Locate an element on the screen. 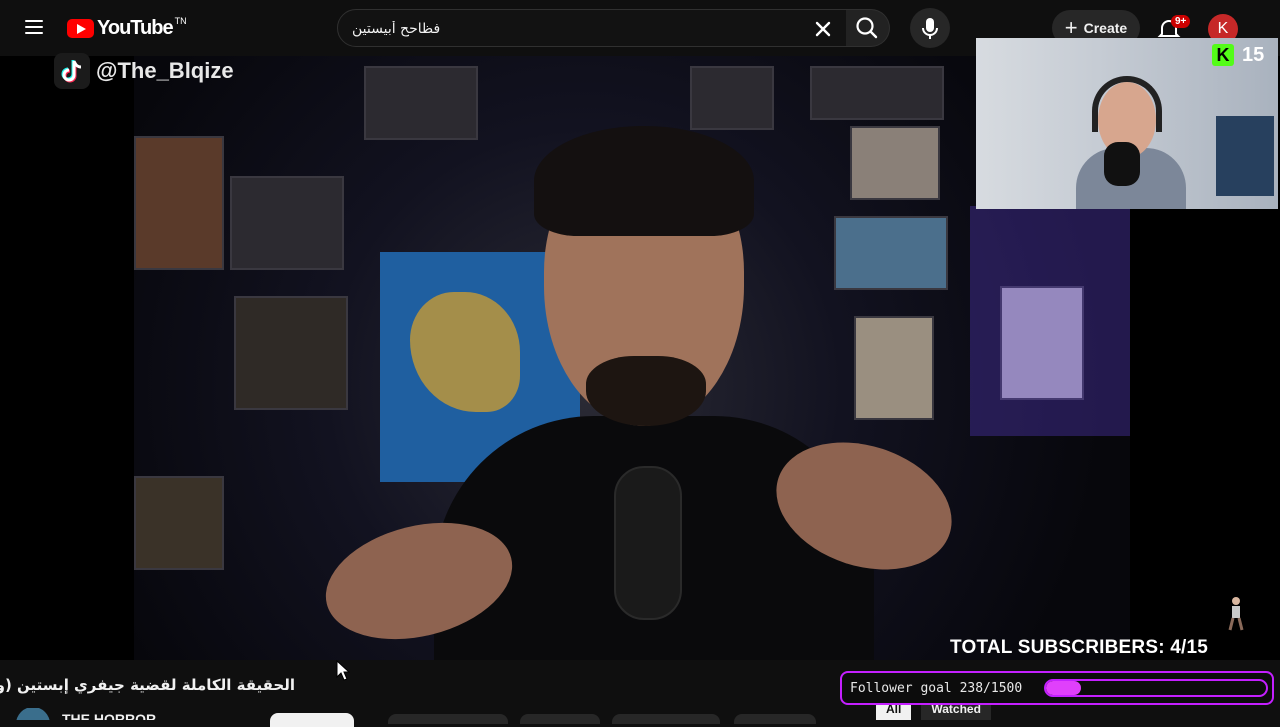 Image resolution: width=1280 pixels, height=727 pixels. mouse-cursor-icon is located at coordinates (343, 670).